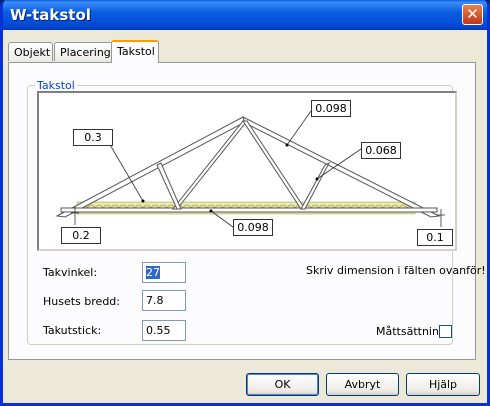 The image size is (490, 406). I want to click on callout-top-left: 0.3, so click(93, 137).